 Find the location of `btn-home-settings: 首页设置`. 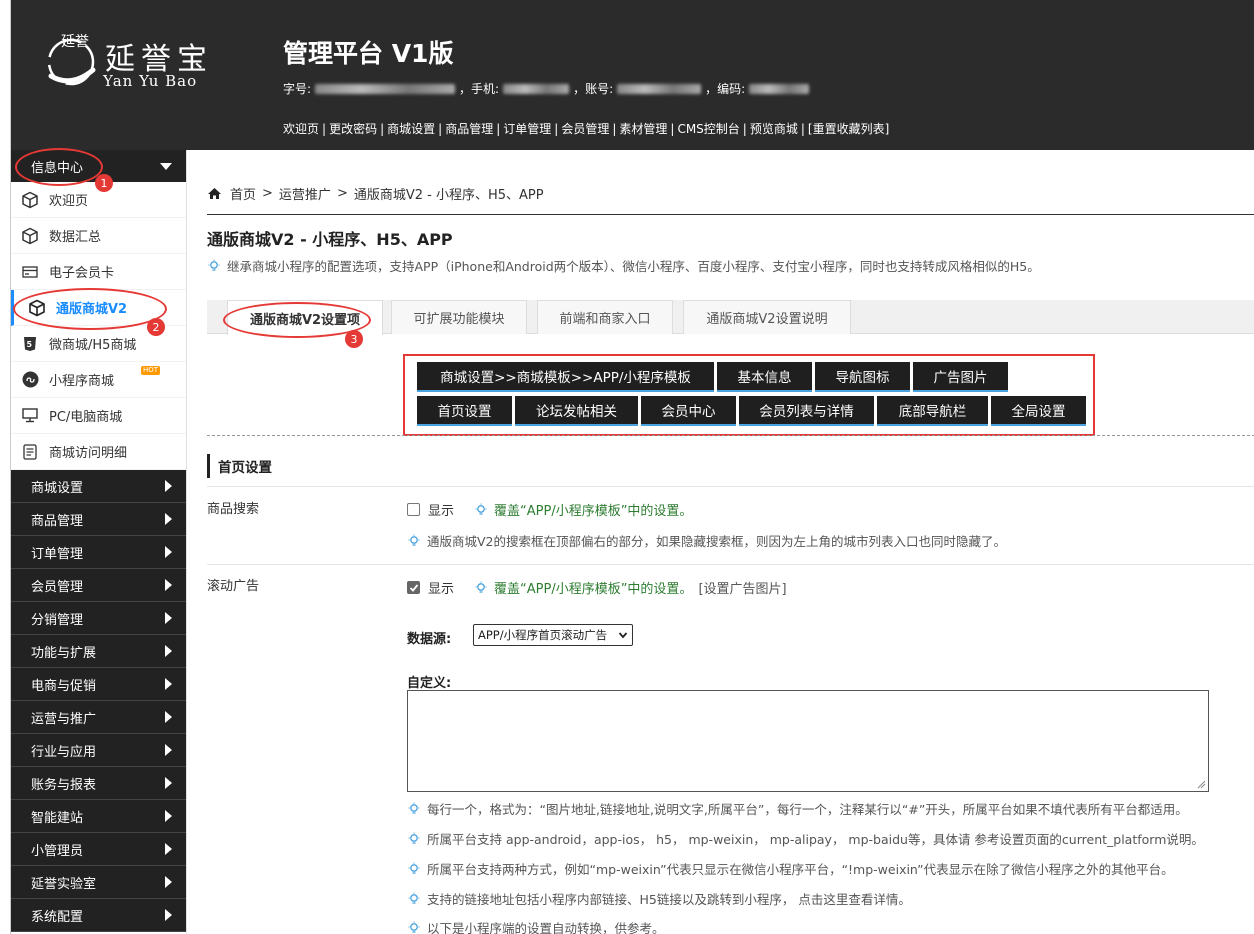

btn-home-settings: 首页设置 is located at coordinates (464, 411).